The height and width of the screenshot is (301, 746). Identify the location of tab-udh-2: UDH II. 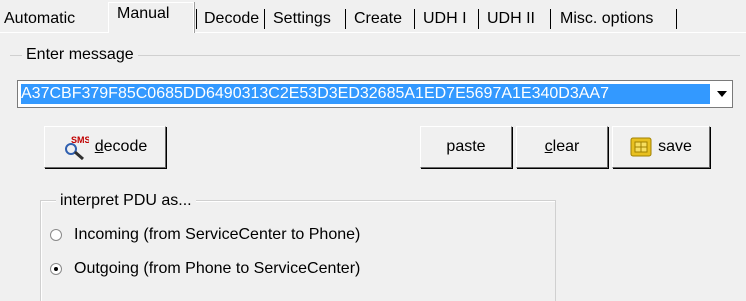
(511, 19).